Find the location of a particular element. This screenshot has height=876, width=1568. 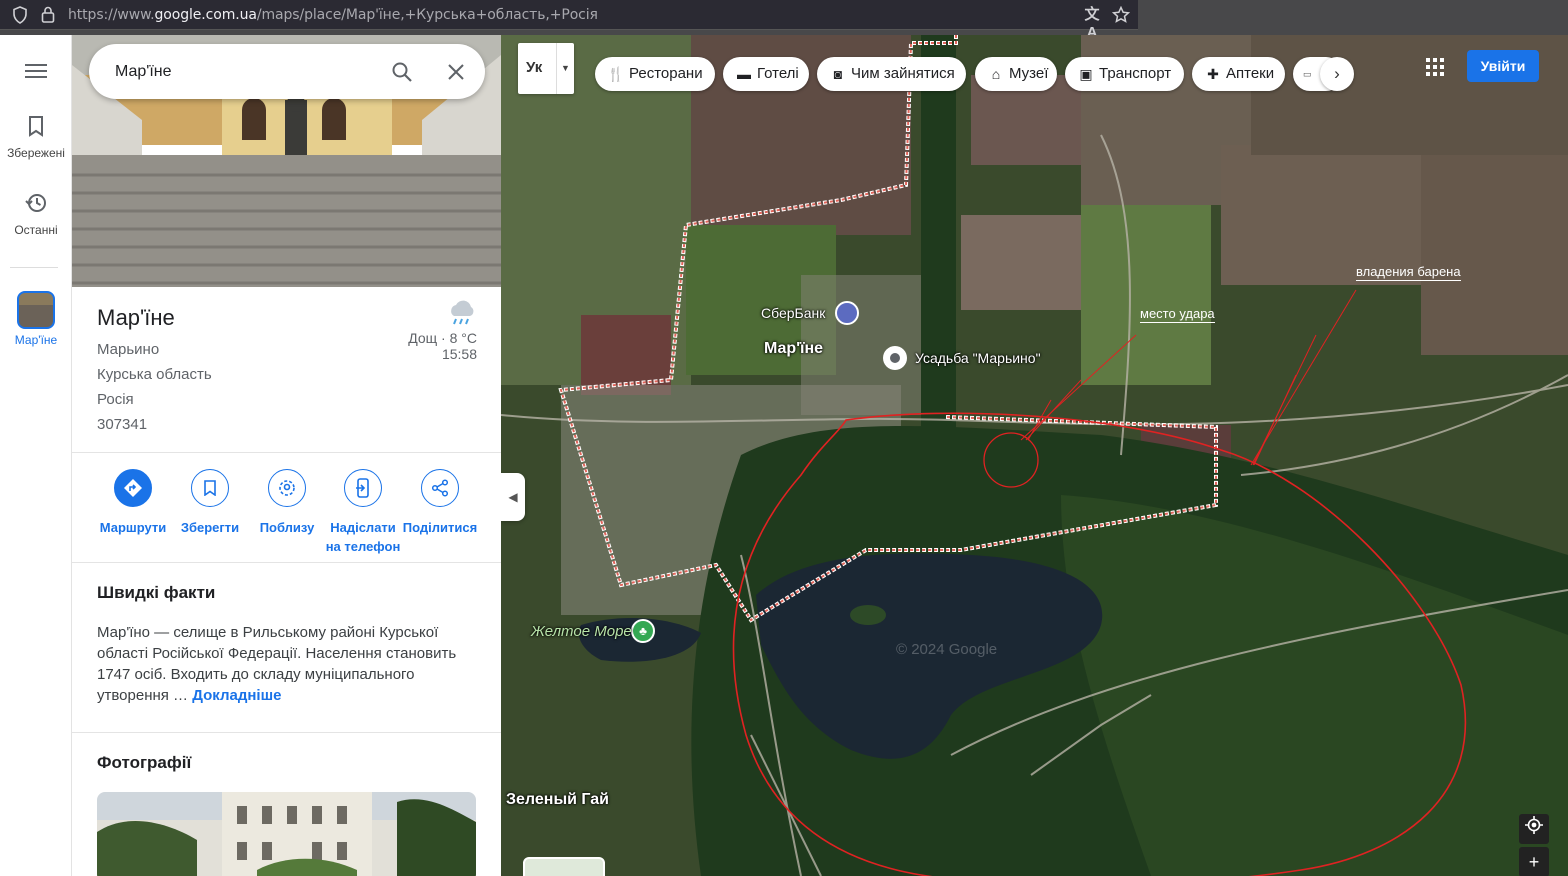

map-label-lake: Желтое Море is located at coordinates (581, 631).